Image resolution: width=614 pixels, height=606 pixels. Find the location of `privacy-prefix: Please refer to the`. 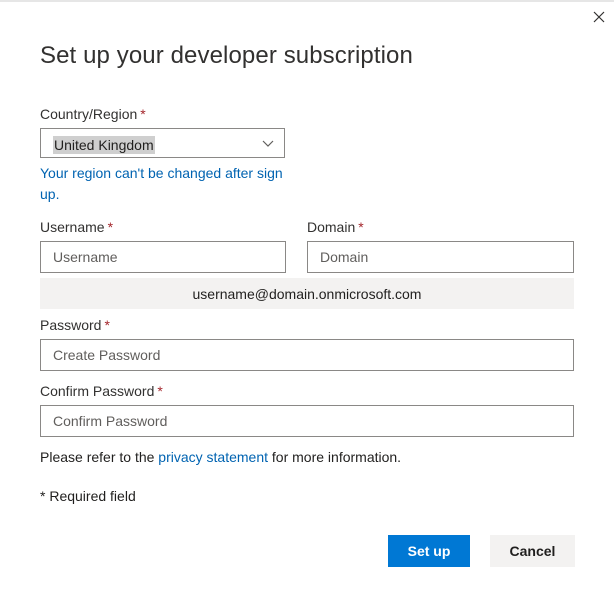

privacy-prefix: Please refer to the is located at coordinates (99, 457).